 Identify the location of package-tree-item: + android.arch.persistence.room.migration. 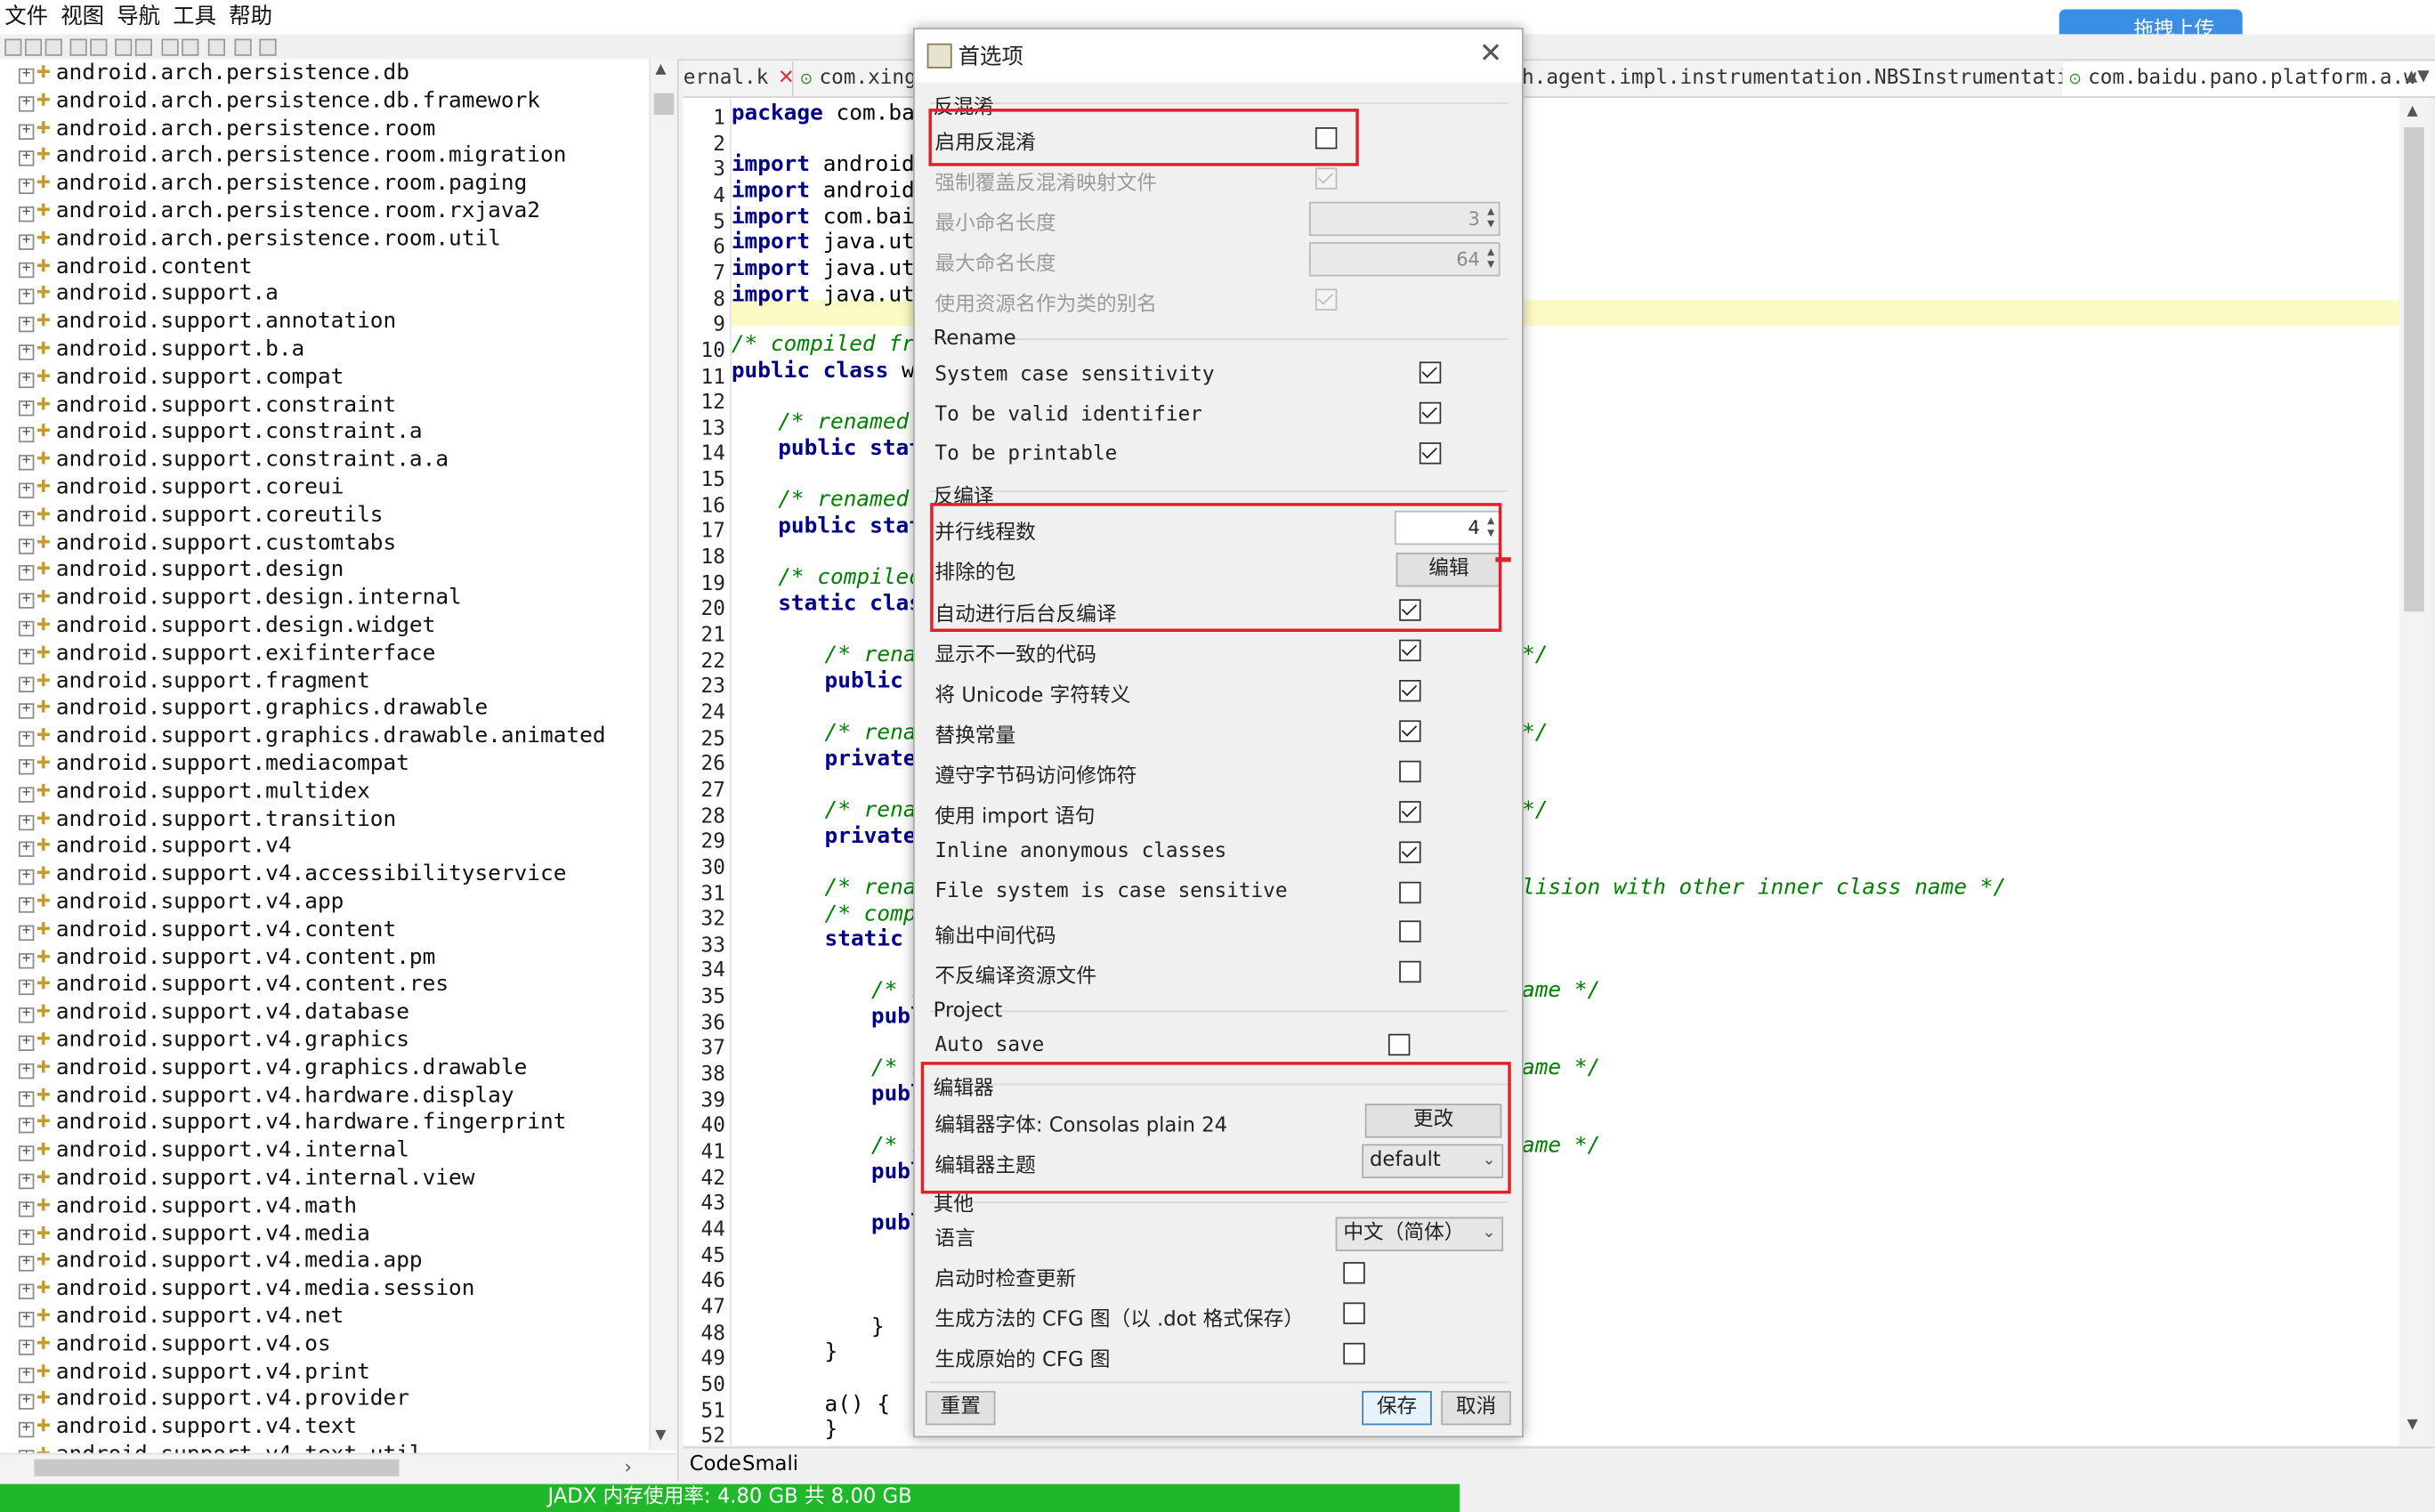
(292, 155).